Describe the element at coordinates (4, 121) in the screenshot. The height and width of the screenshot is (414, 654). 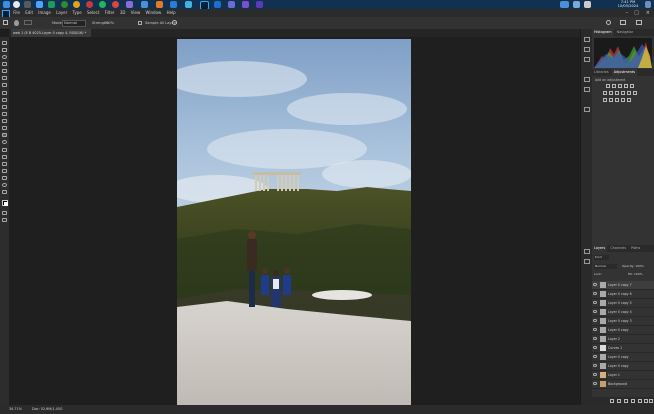
I see `eraser-tool-icon` at that location.